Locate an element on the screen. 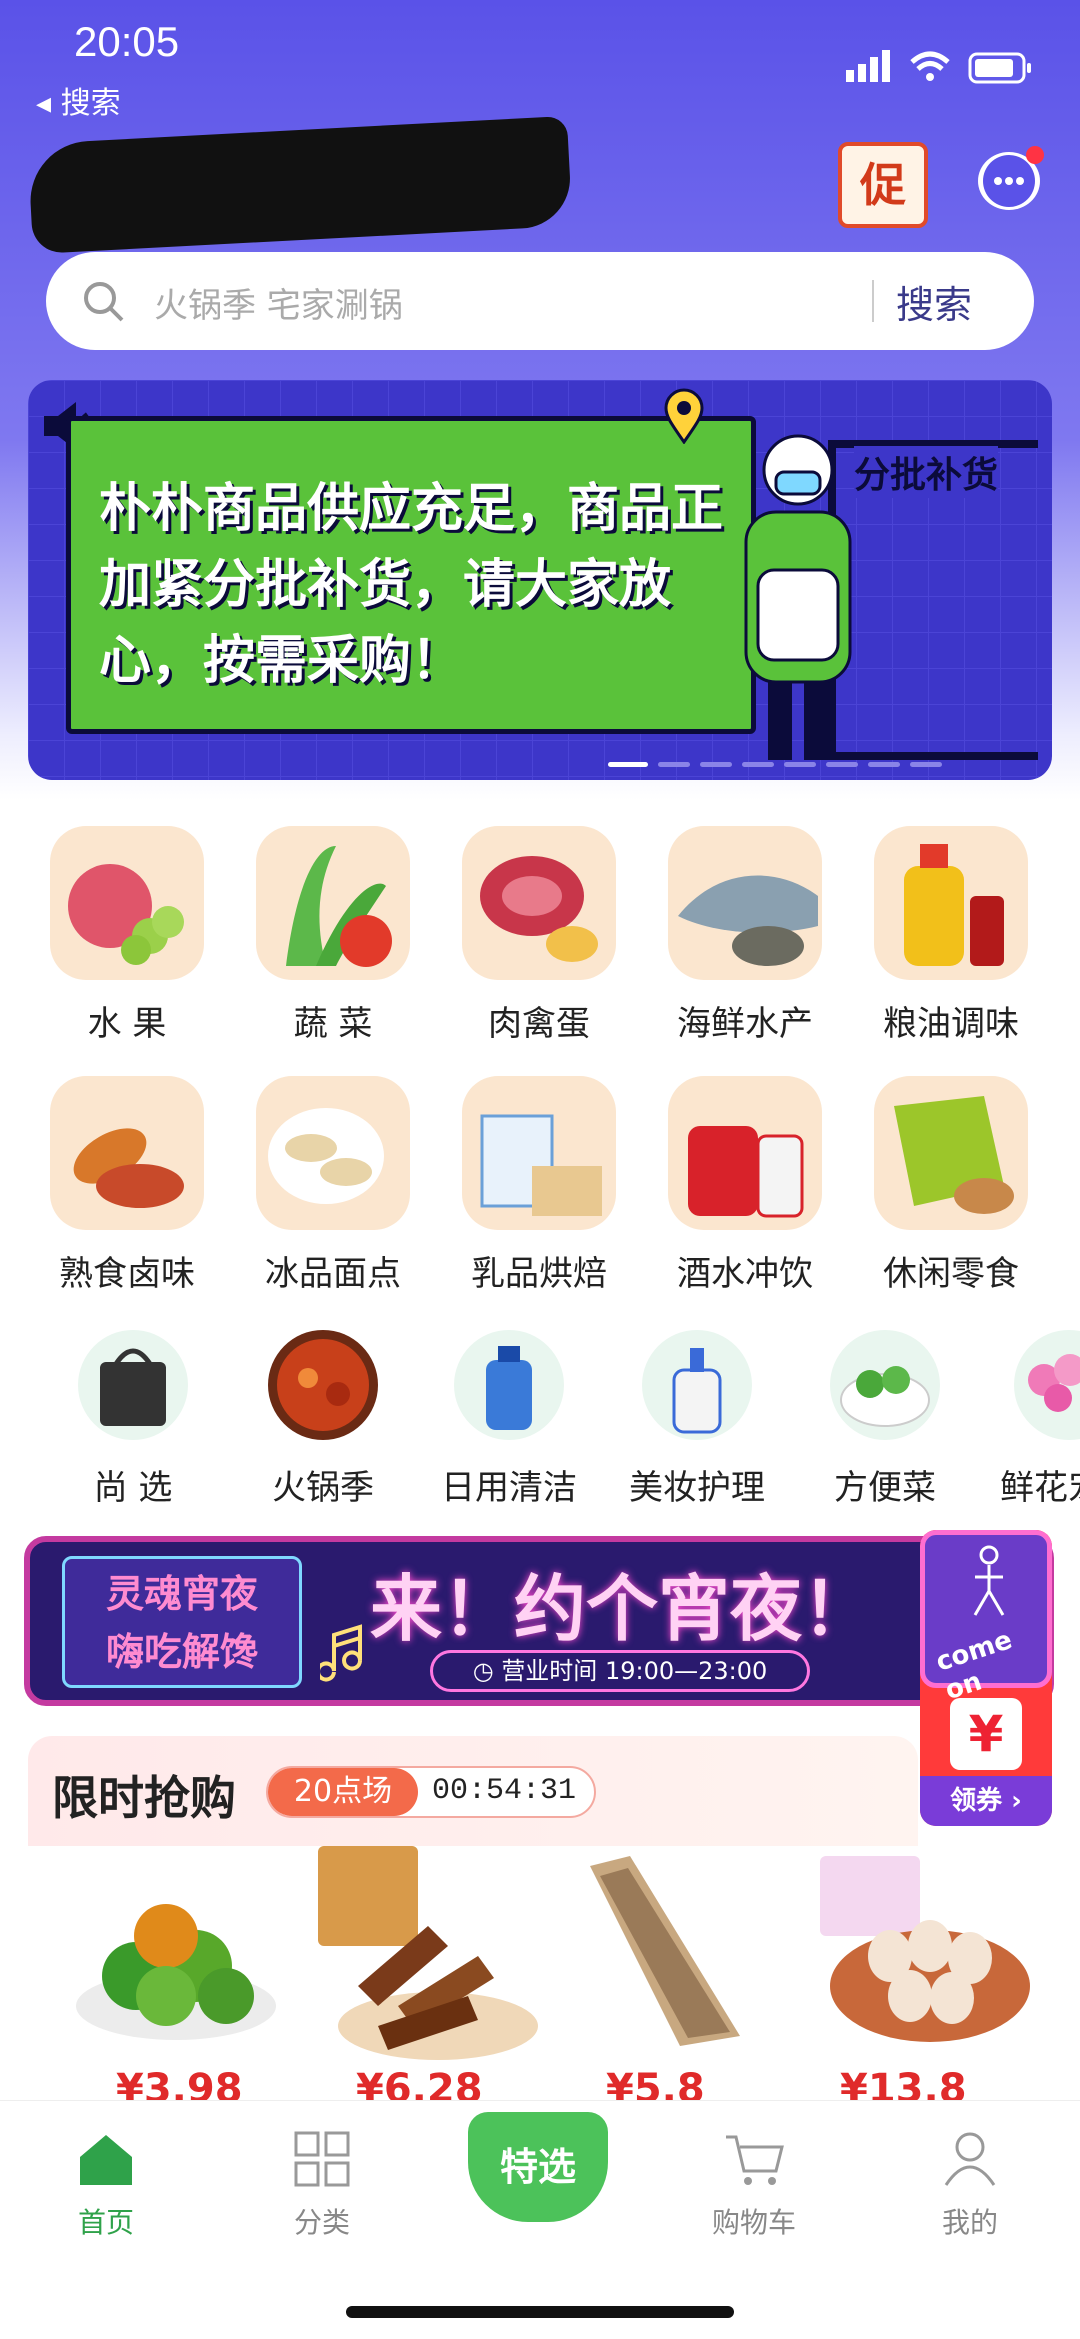  banner-text: 朴朴商品供应充足，商品正加紧分批补货，请大家放心，按需采购！ is located at coordinates (411, 585).